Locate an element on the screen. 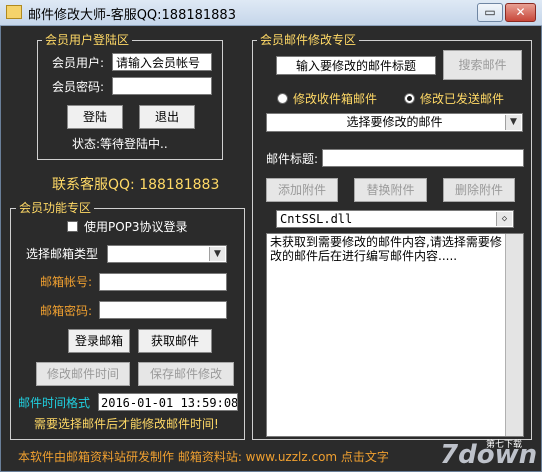 The image size is (542, 472). login-status: 状态:等待登陆中.. is located at coordinates (120, 144).